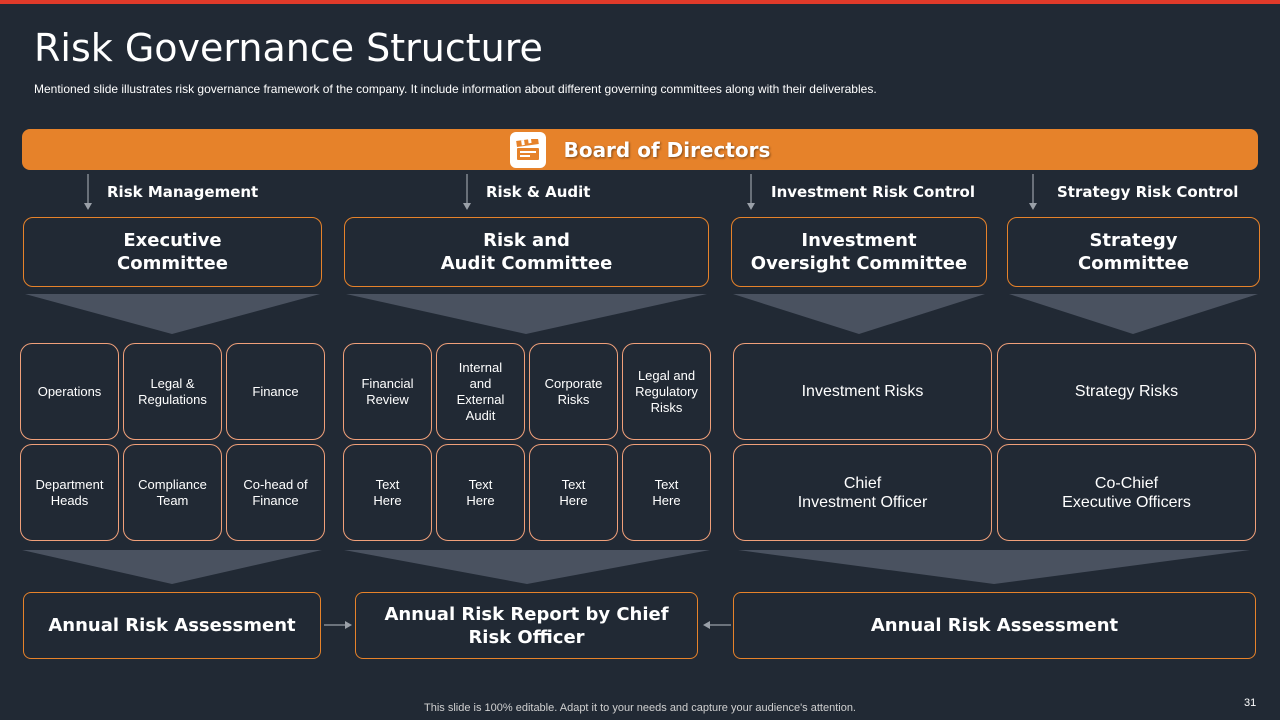  I want to click on item-chief-investment-officer: Chief Investment Officer, so click(862, 492).